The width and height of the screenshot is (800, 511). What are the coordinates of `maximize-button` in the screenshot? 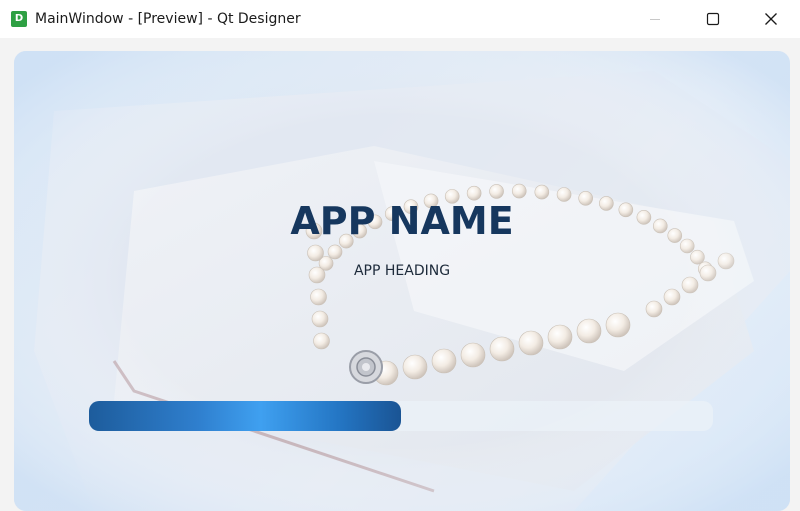 It's located at (713, 19).